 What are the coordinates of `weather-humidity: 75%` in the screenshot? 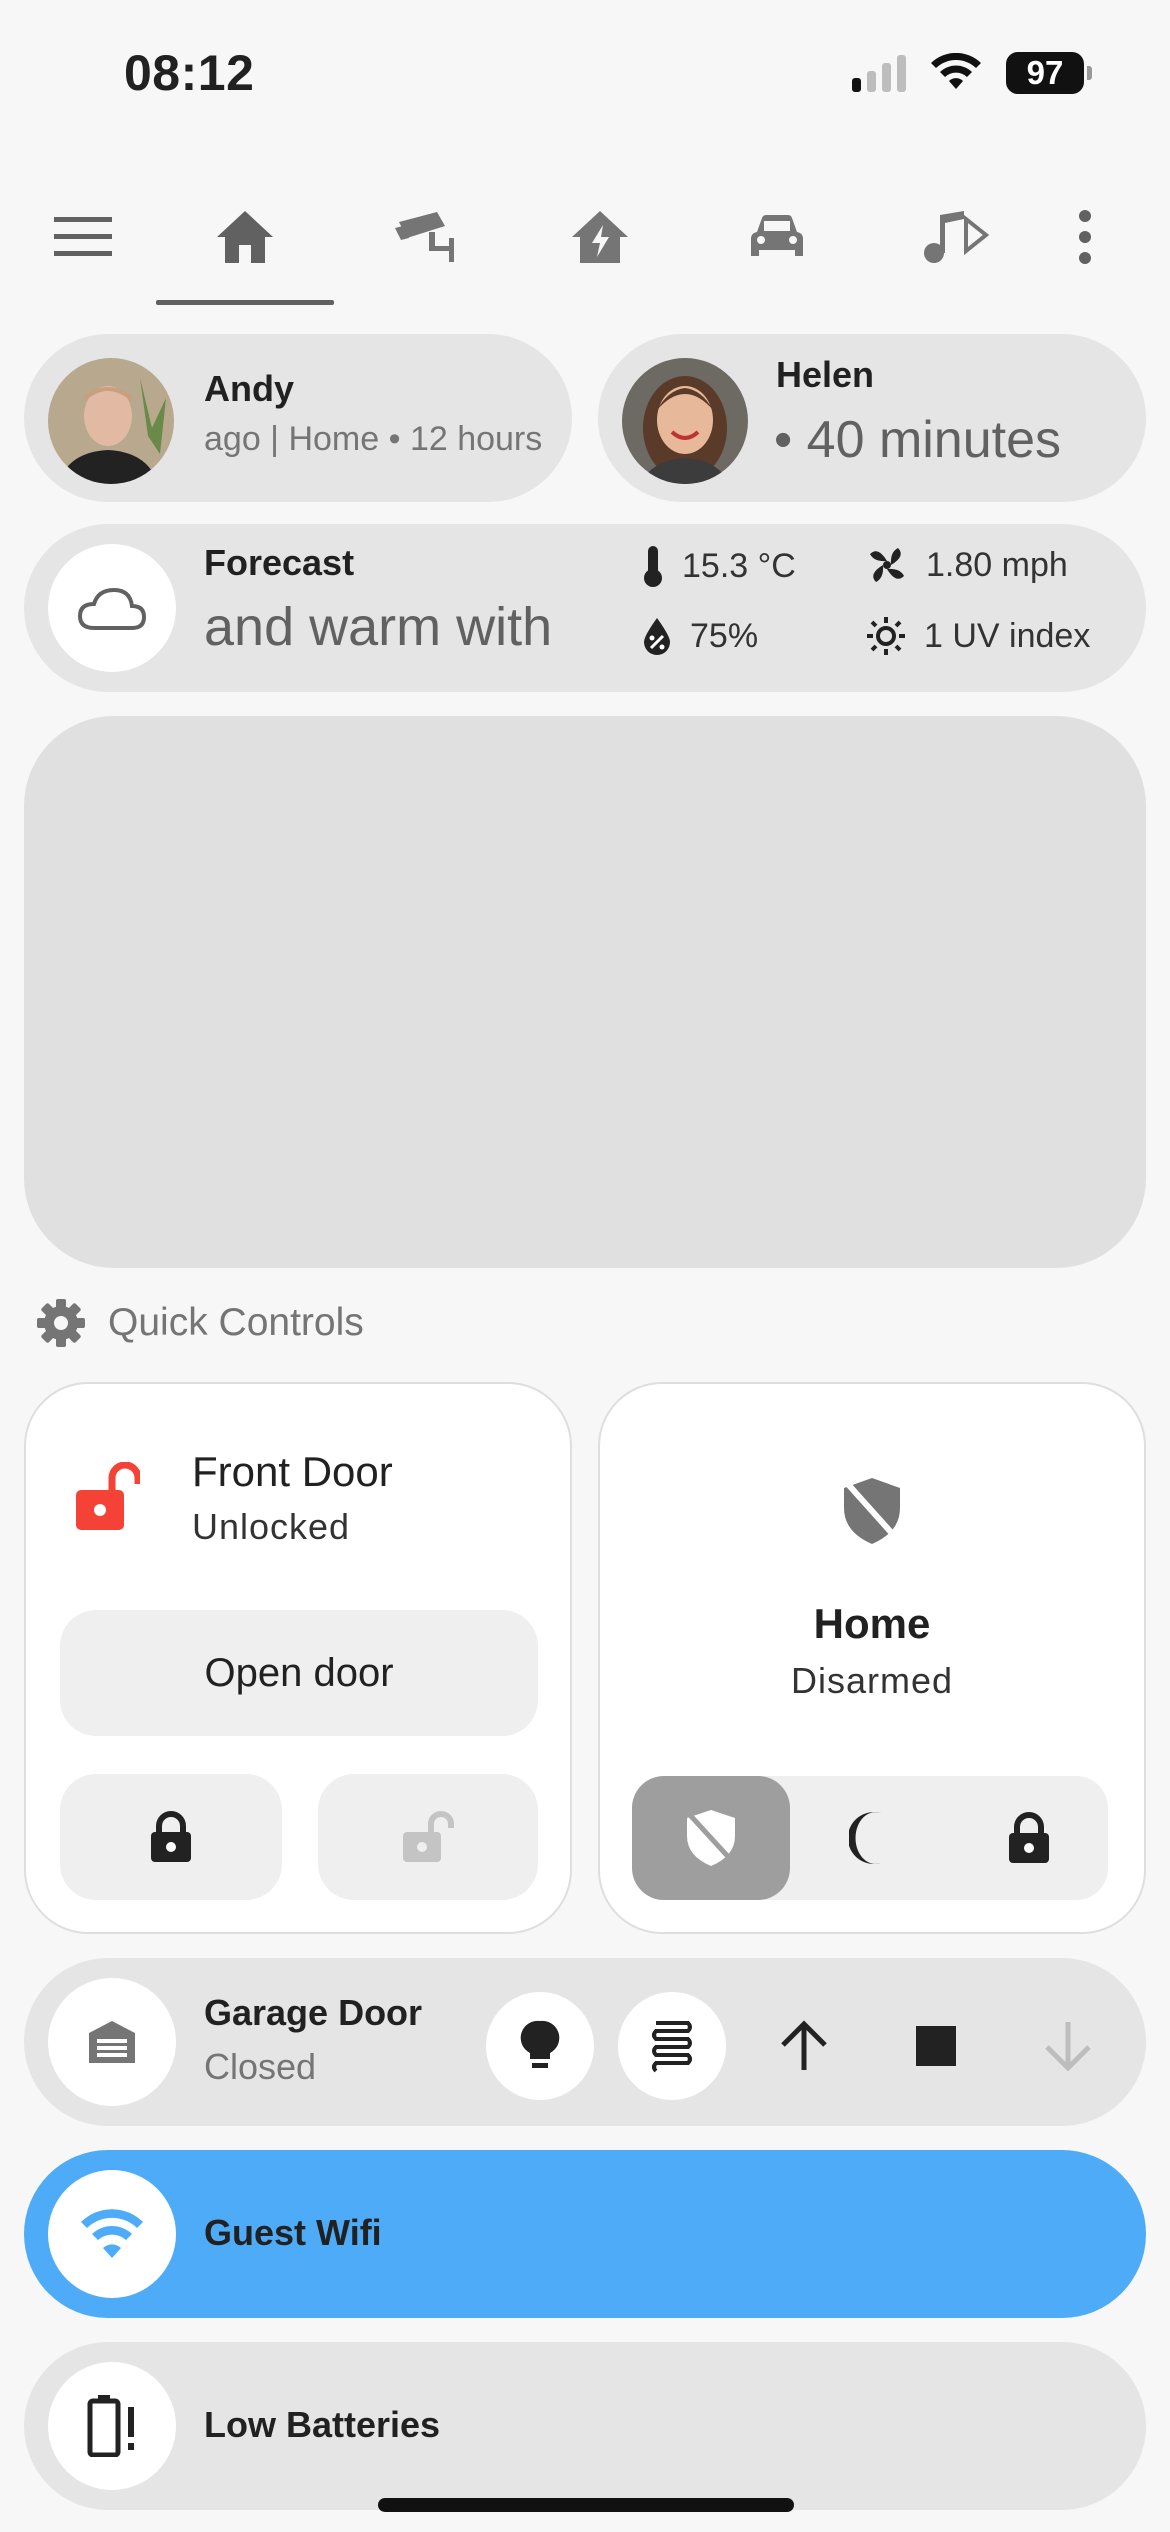 It's located at (700, 636).